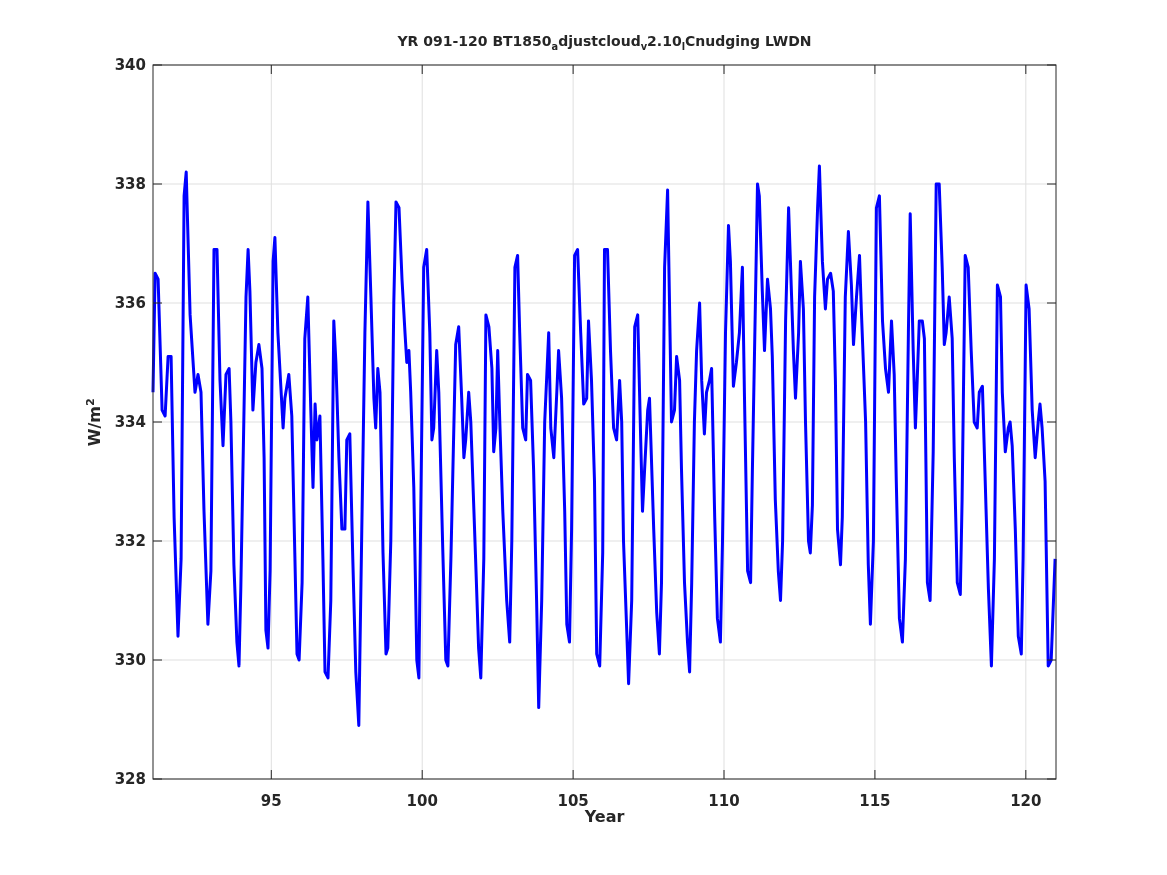 Image resolution: width=1167 pixels, height=875 pixels. Describe the element at coordinates (271, 801) in the screenshot. I see `tick-label: 95` at that location.